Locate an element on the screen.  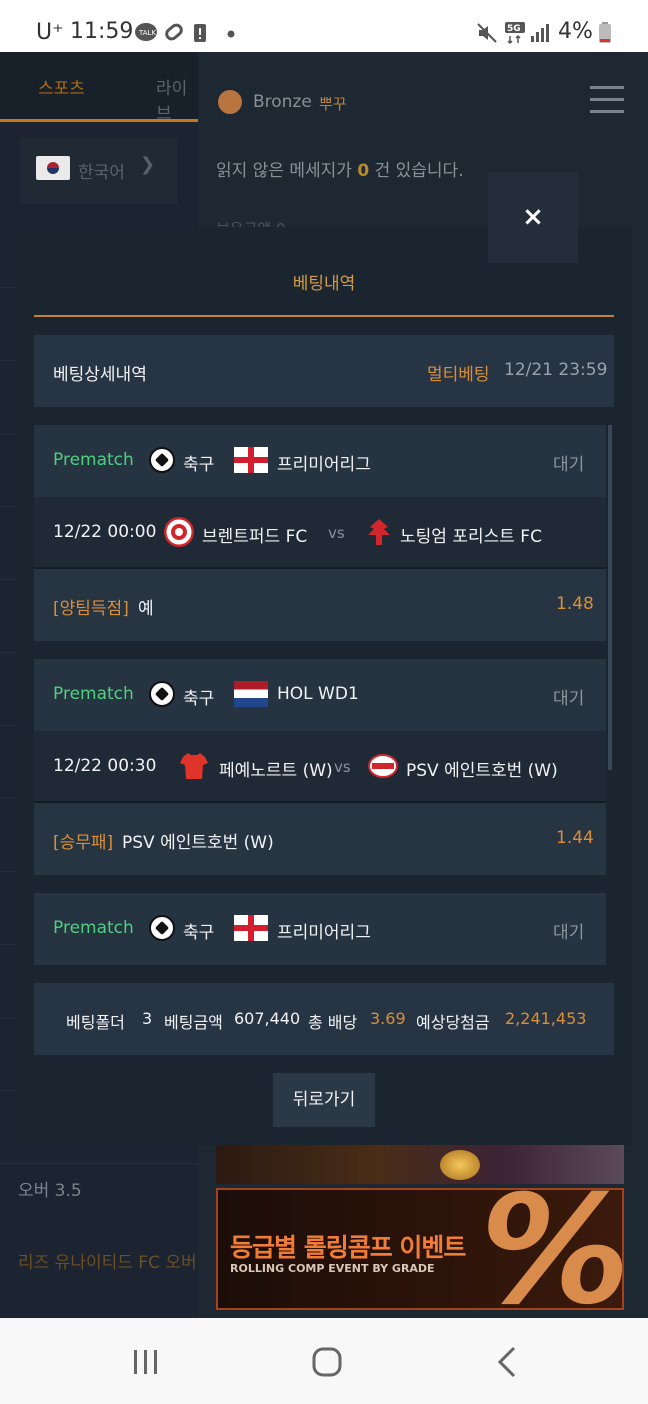
language-label: 한국어 is located at coordinates (101, 173).